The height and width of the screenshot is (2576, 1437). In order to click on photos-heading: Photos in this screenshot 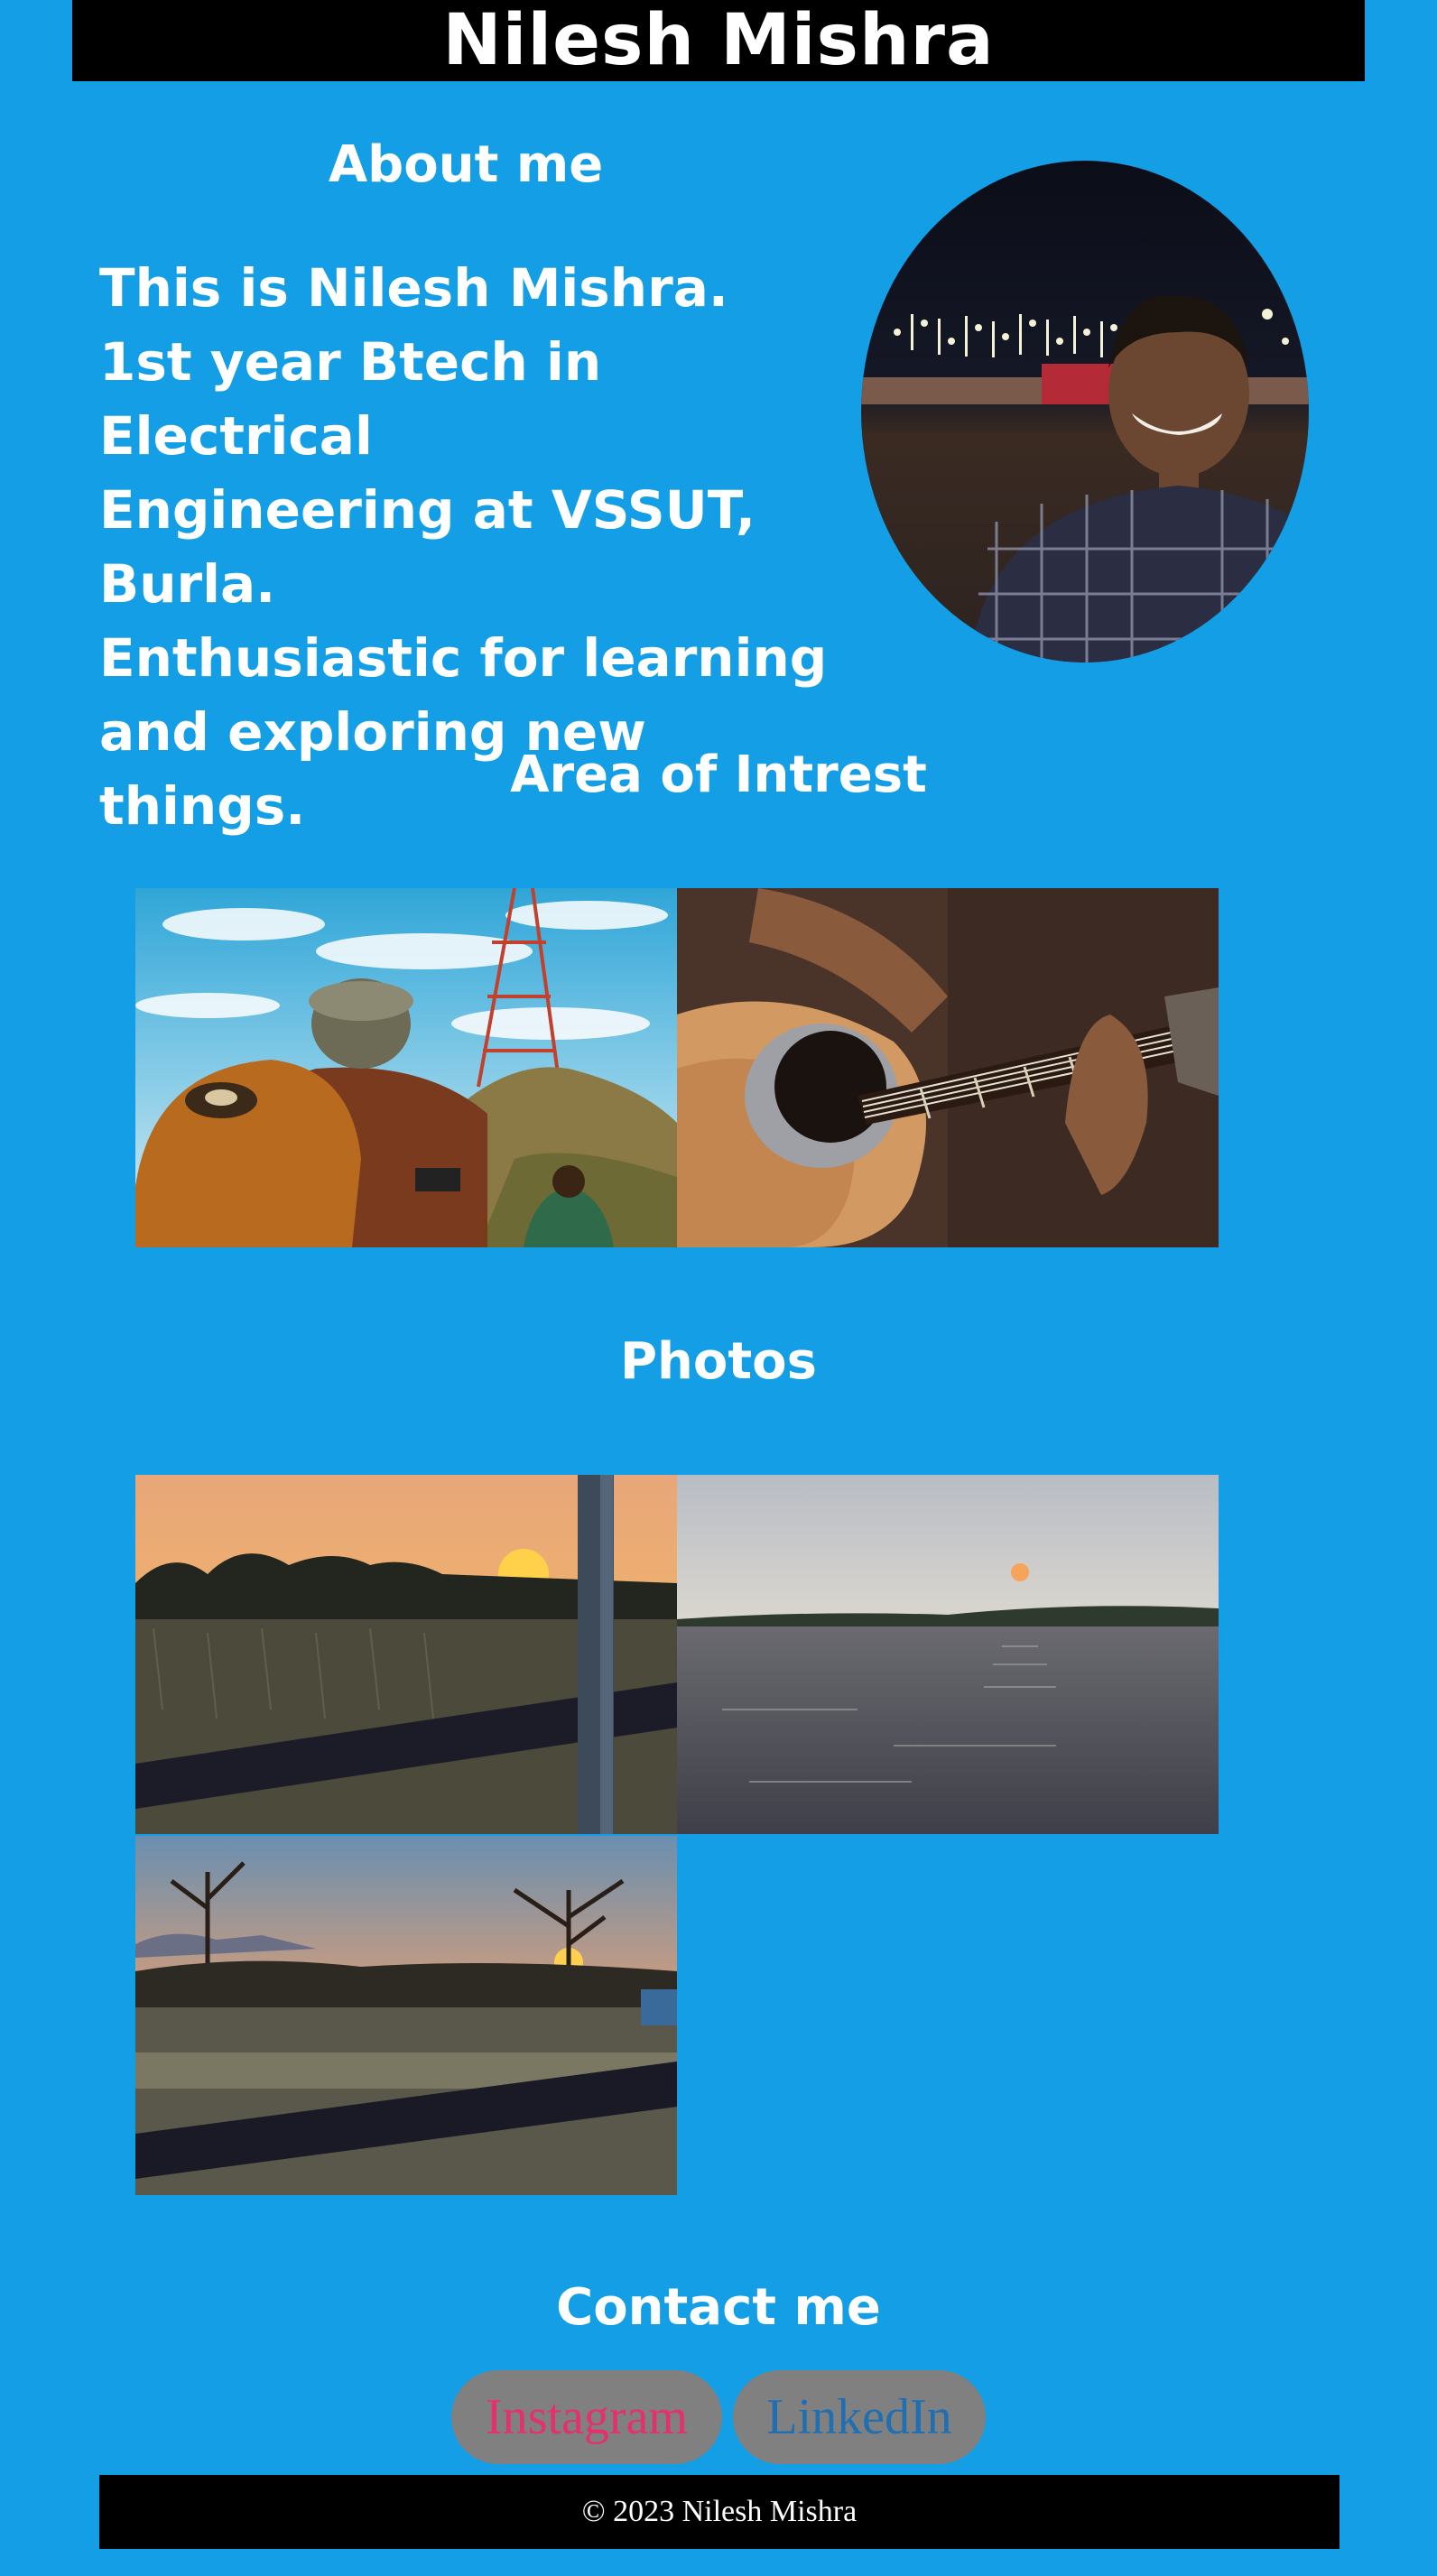, I will do `click(718, 1362)`.